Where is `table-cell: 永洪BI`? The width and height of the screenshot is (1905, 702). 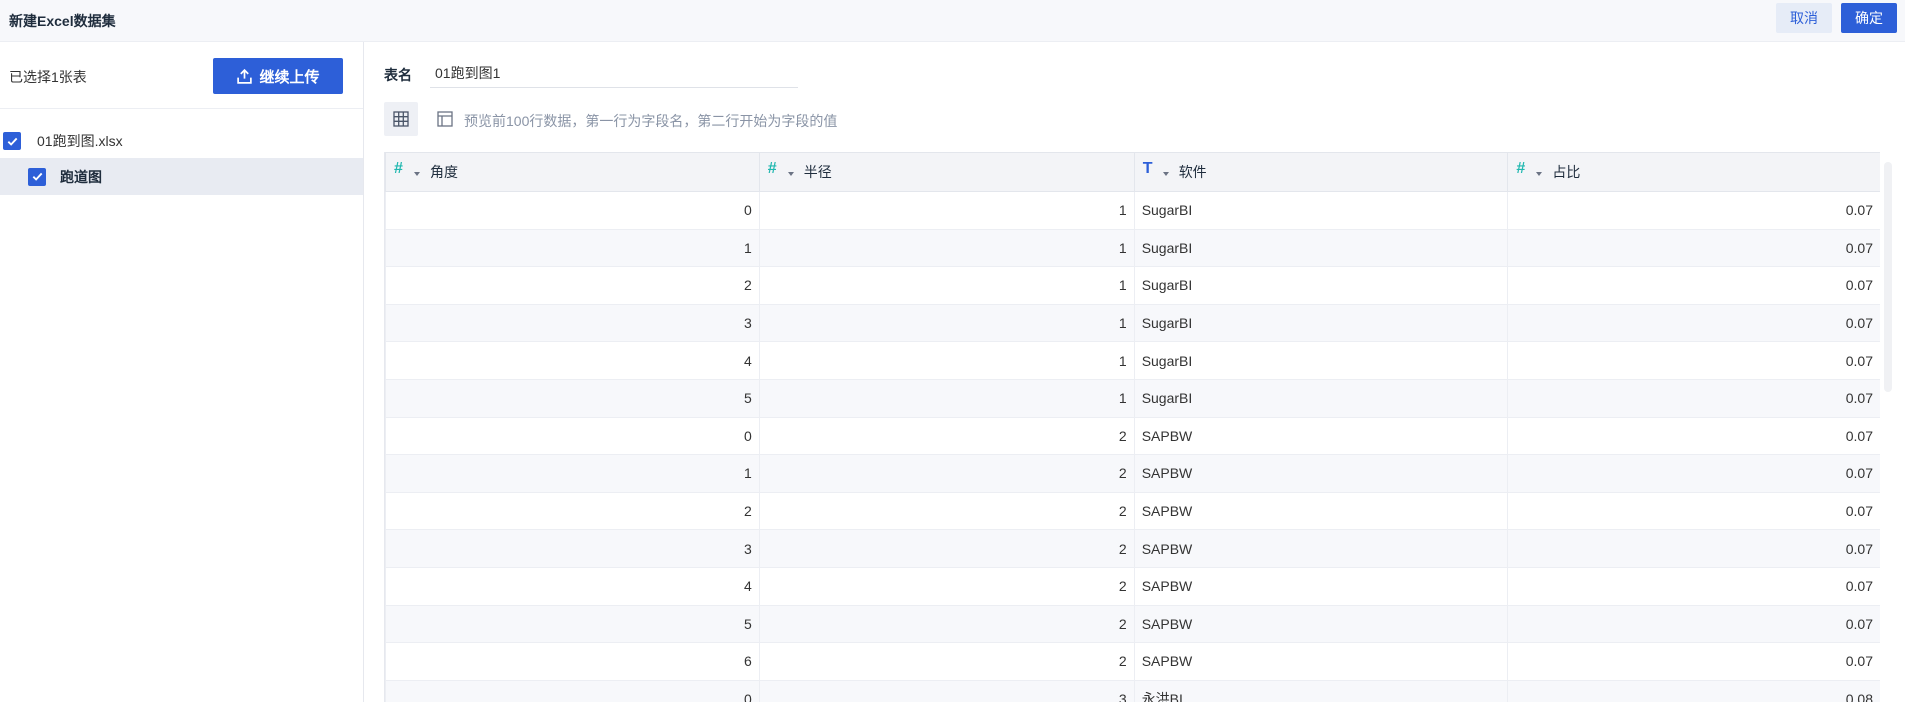
table-cell: 永洪BI is located at coordinates (1321, 690).